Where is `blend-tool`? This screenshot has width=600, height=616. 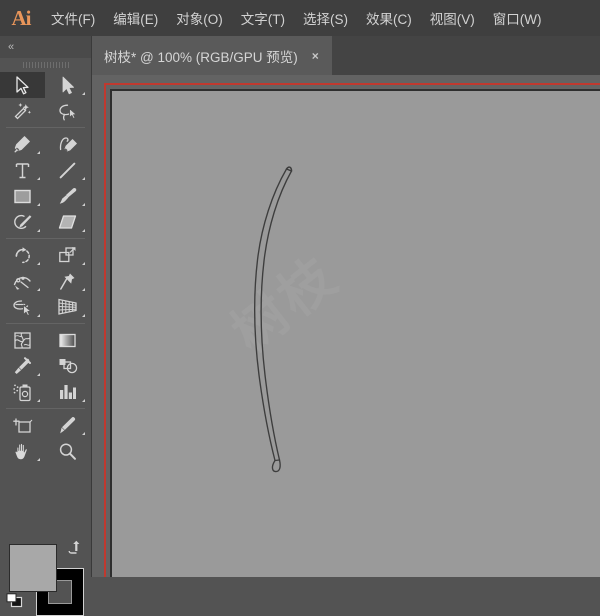
blend-tool is located at coordinates (67, 366).